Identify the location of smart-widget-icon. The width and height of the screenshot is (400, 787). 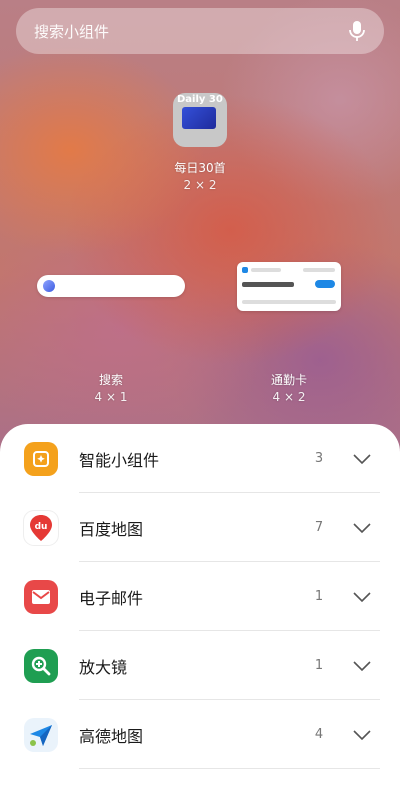
(41, 458).